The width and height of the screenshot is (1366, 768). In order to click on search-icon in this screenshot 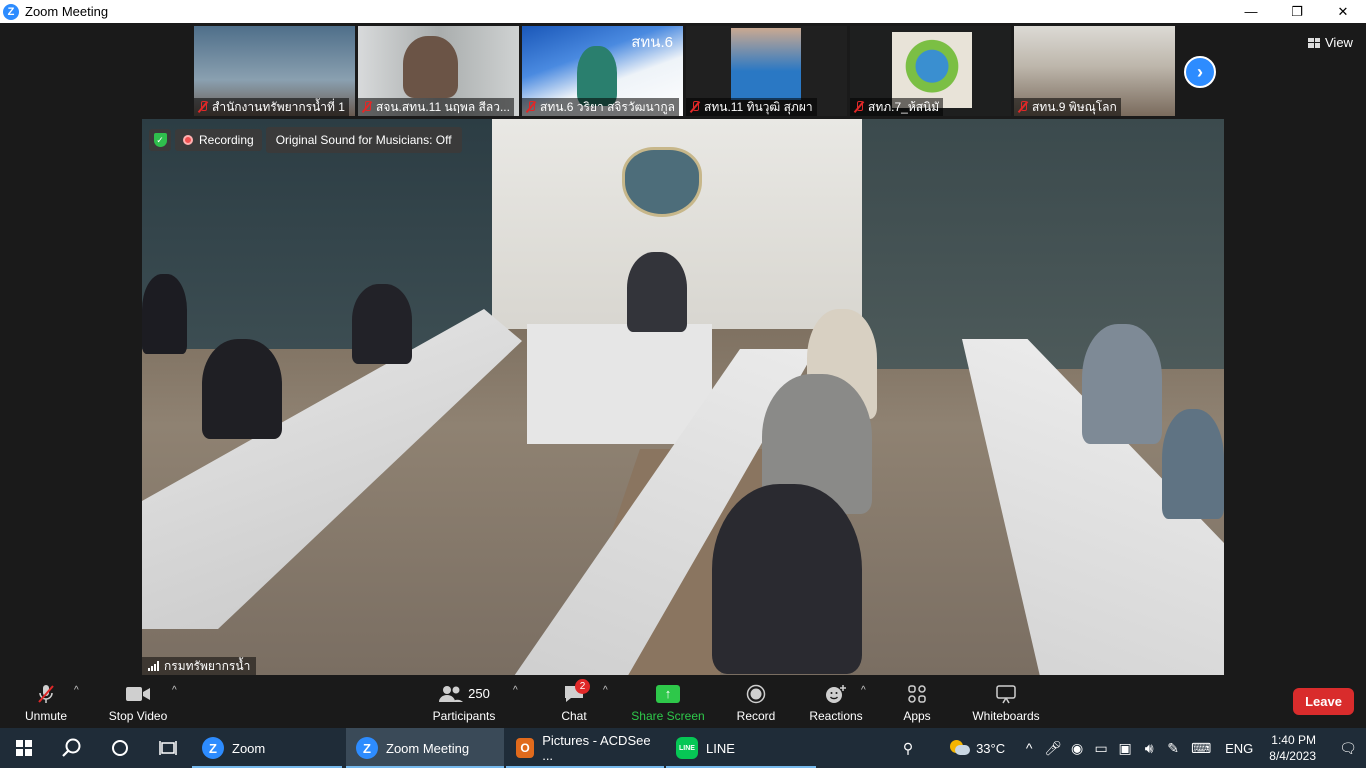, I will do `click(71, 747)`.